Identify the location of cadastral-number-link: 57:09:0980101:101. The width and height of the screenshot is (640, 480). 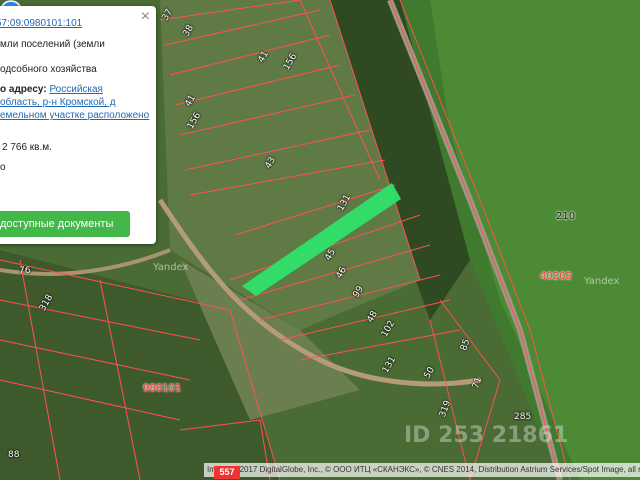
(41, 23).